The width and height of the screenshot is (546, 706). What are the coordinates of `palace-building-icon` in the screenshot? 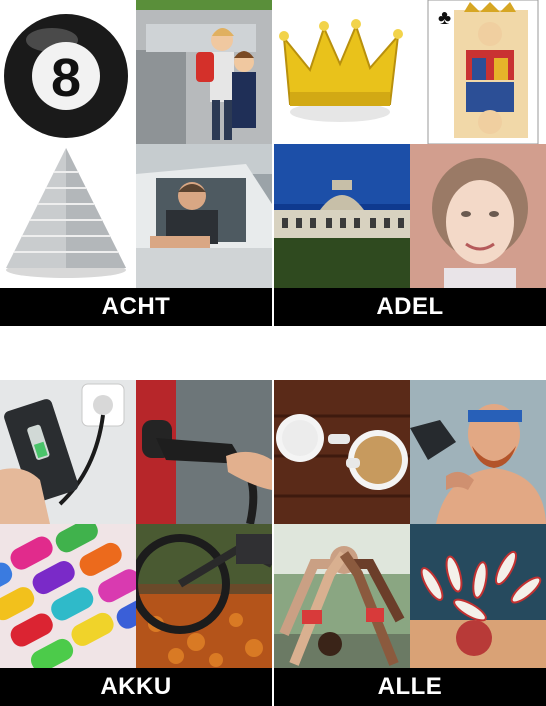 It's located at (342, 216).